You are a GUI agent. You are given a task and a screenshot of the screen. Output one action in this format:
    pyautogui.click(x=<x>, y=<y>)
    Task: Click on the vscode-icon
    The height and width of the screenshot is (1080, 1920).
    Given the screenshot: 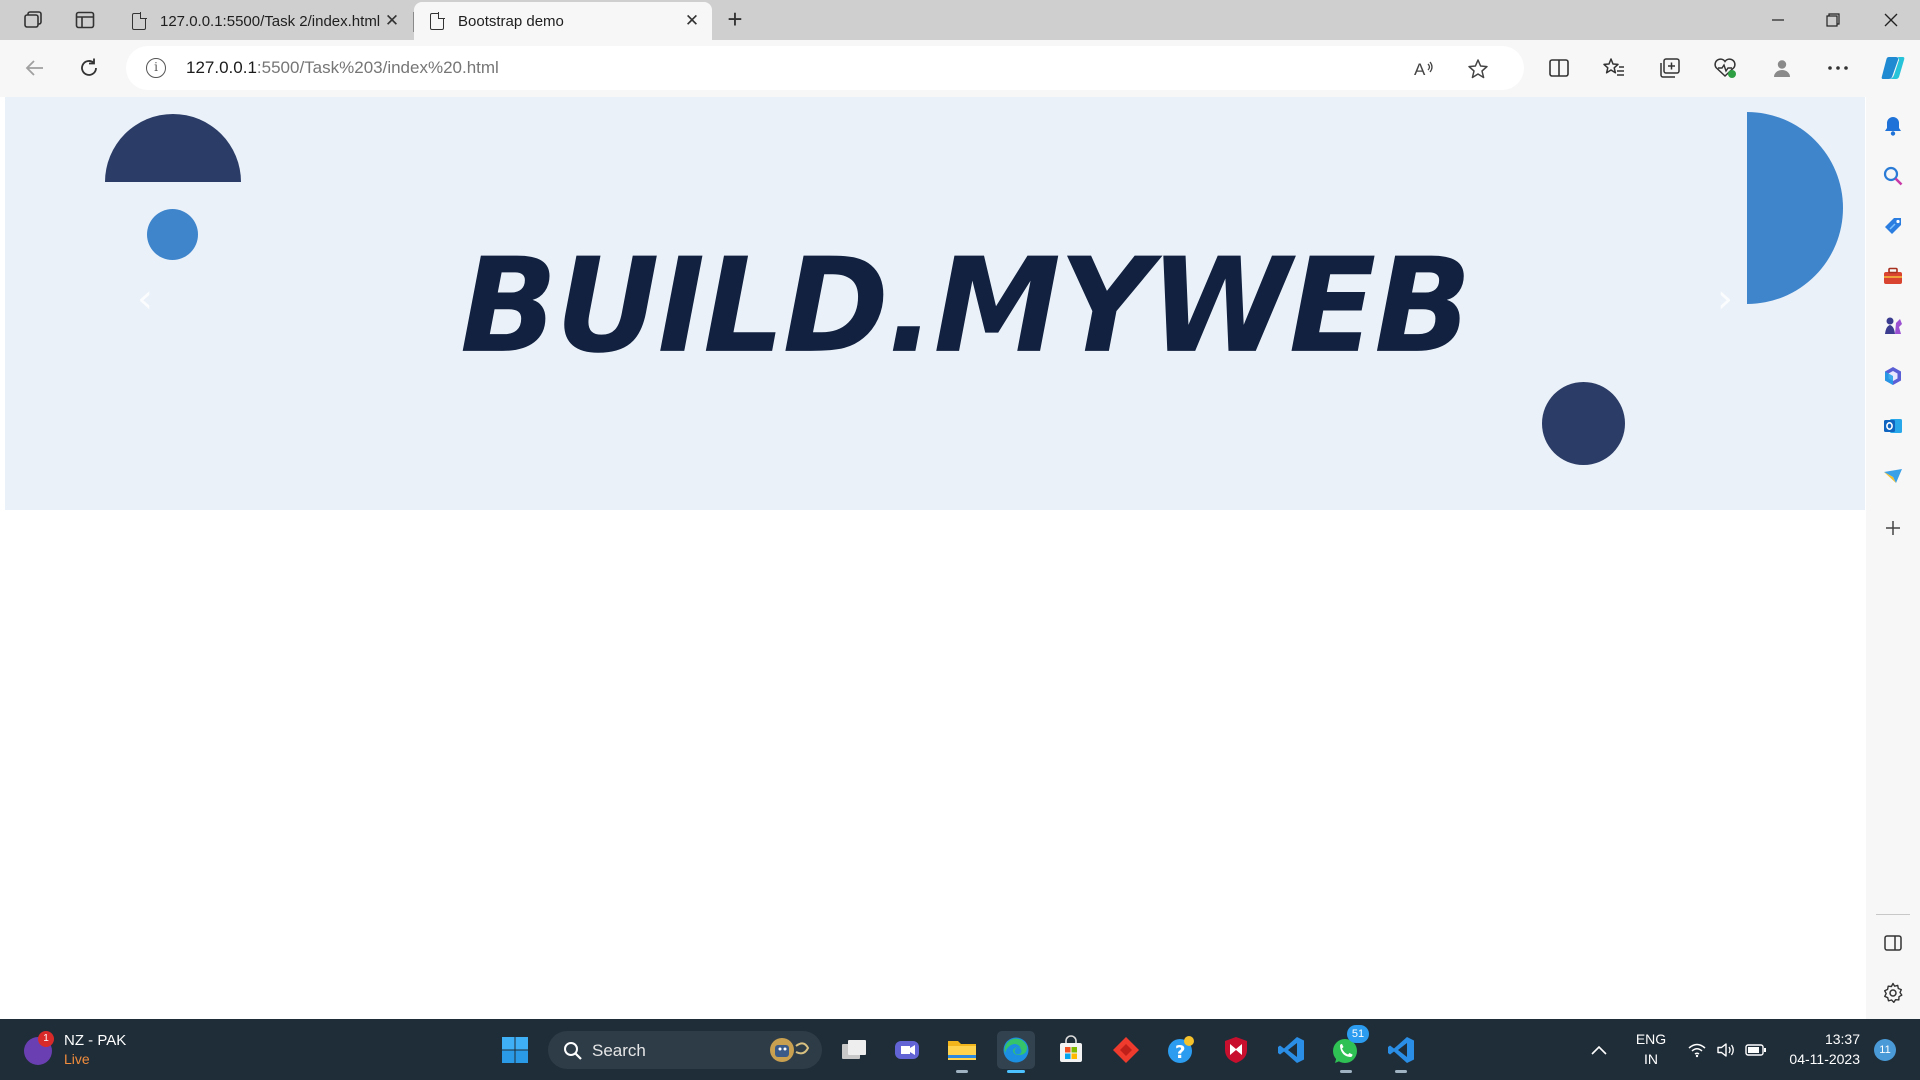 What is the action you would take?
    pyautogui.click(x=1291, y=1050)
    